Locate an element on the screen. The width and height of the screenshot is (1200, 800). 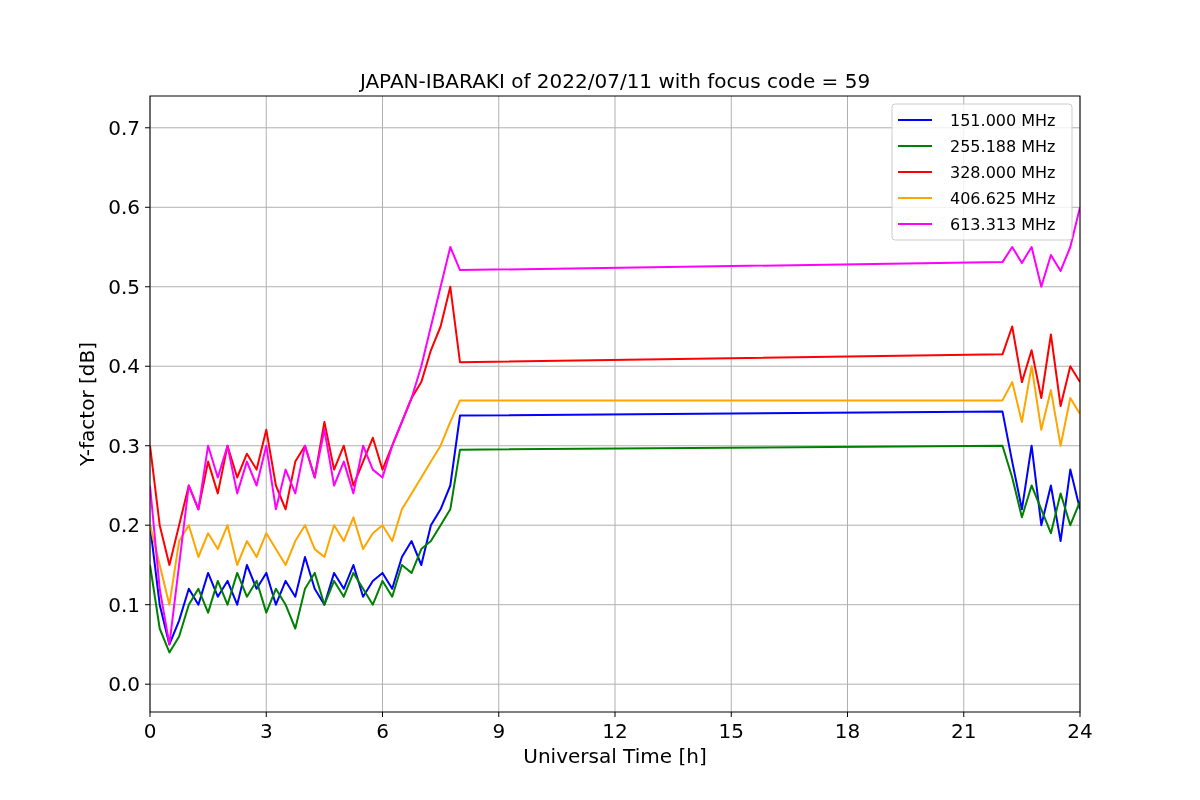
legend-label: 613.313 MHz is located at coordinates (1003, 224).